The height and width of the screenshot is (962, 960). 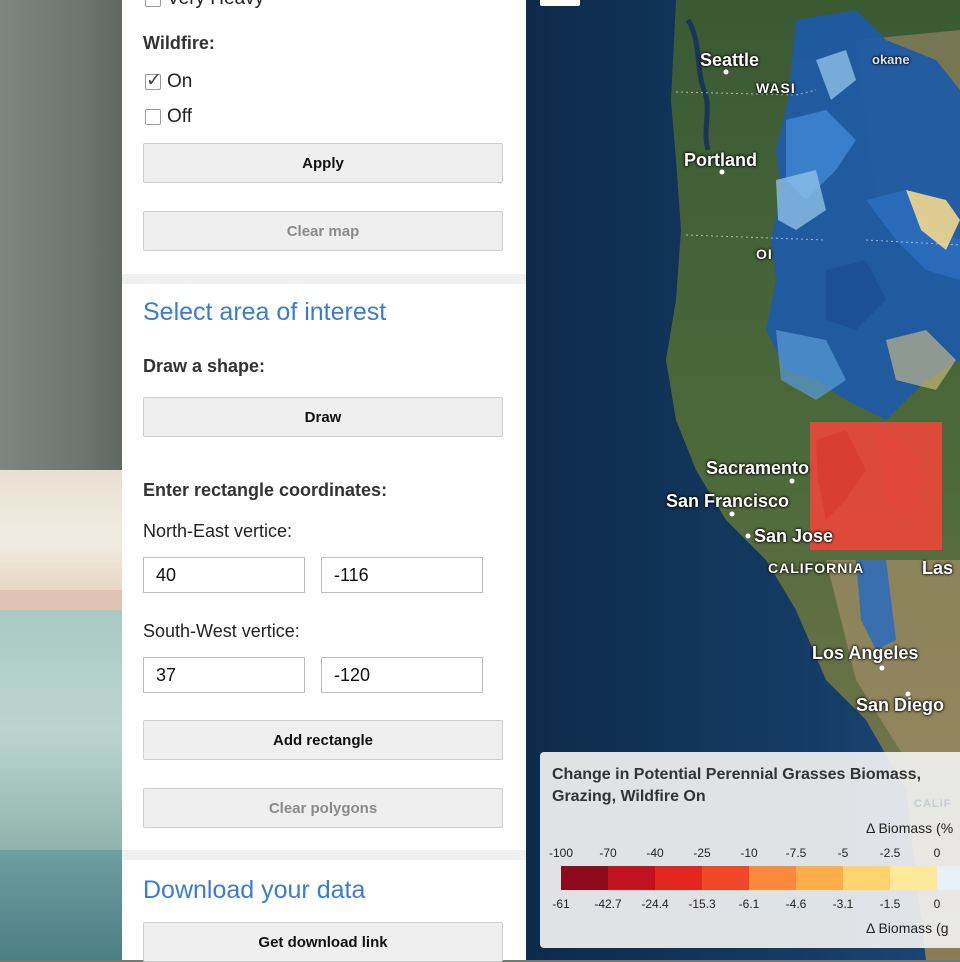 What do you see at coordinates (323, 231) in the screenshot?
I see `clear-map-button: Clear map` at bounding box center [323, 231].